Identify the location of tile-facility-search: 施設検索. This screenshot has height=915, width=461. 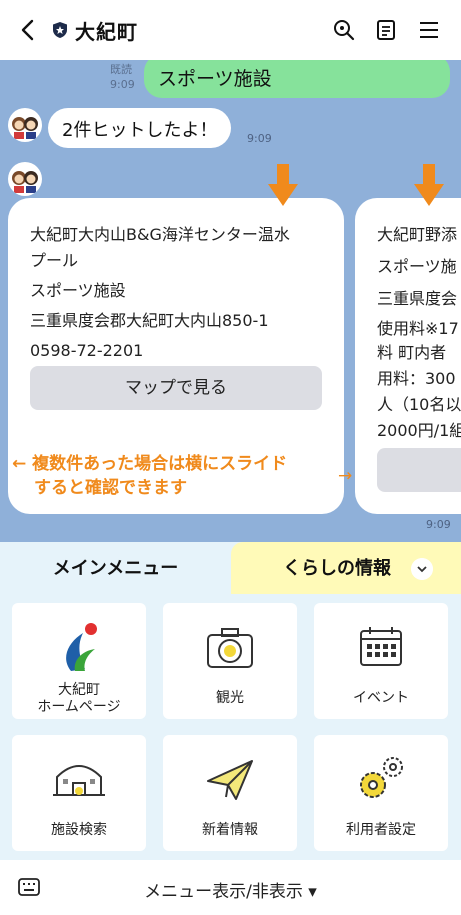
(79, 793).